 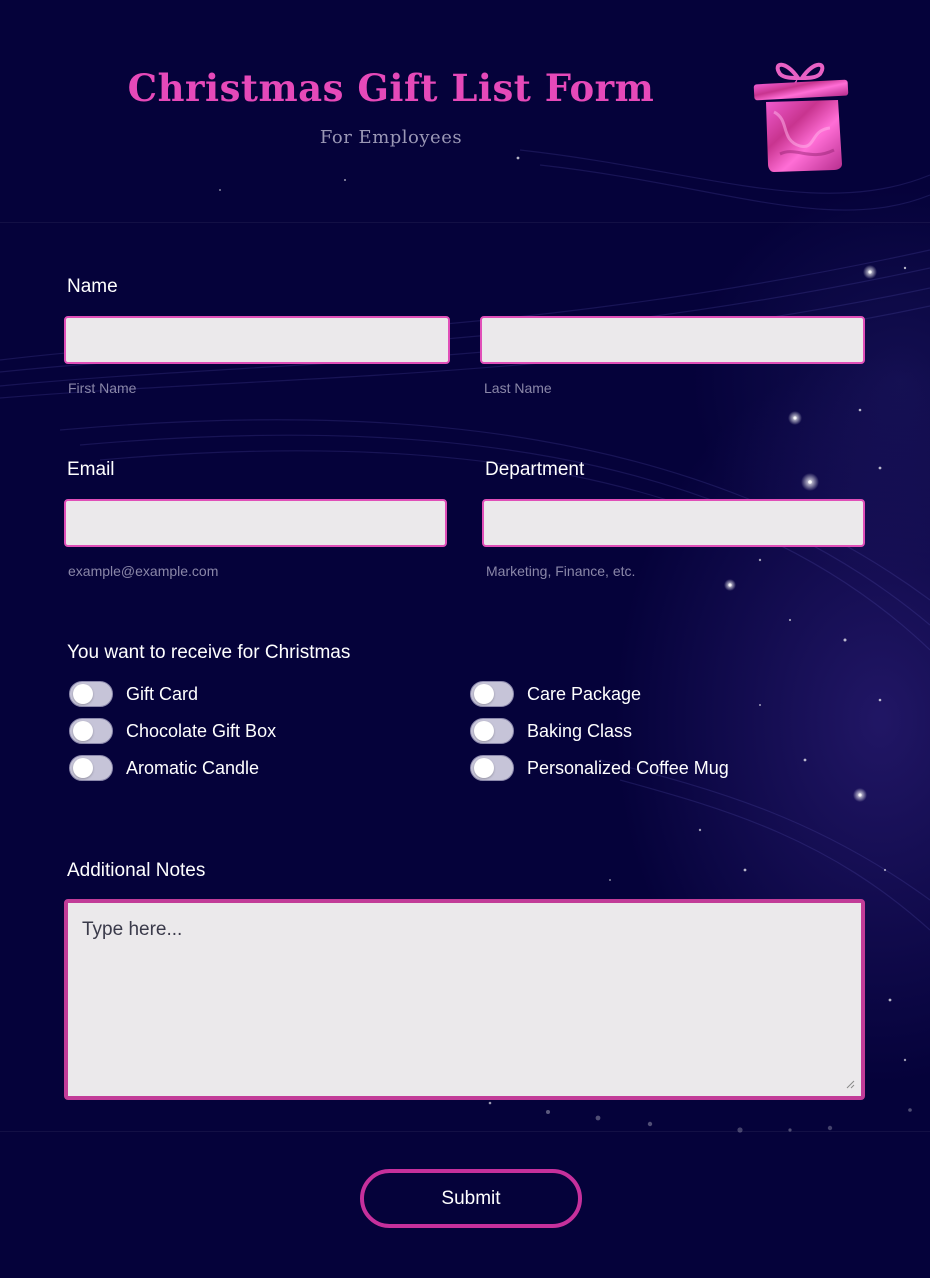 I want to click on last-name-hint: Last Name, so click(x=518, y=388).